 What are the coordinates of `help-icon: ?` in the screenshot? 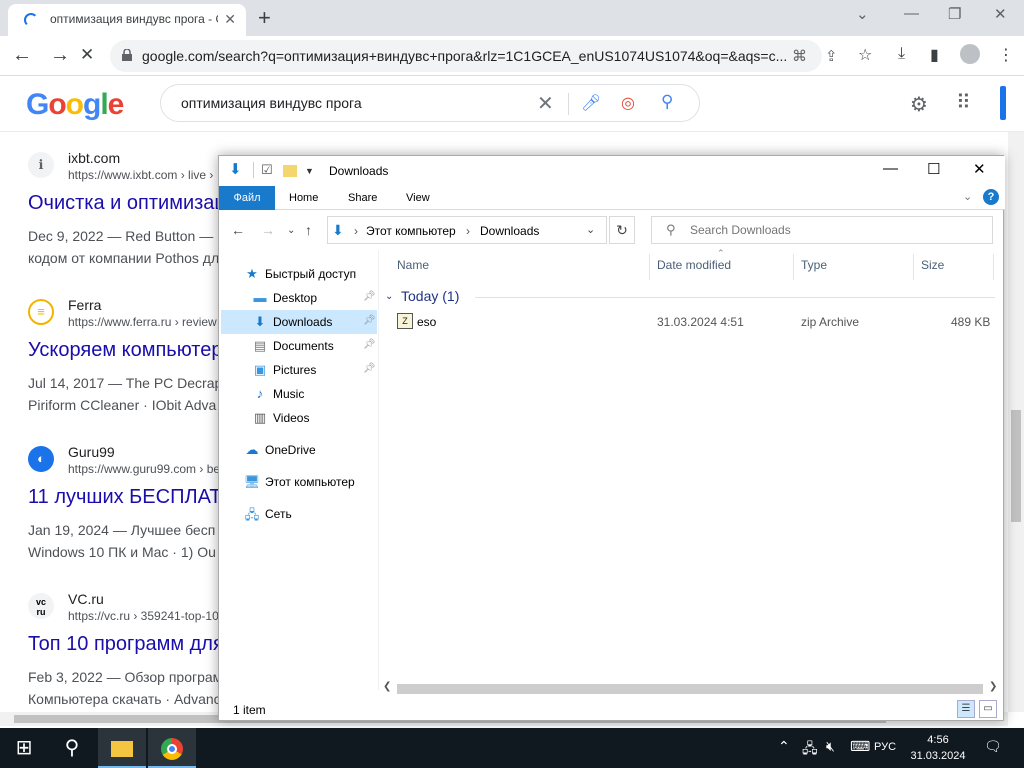 It's located at (991, 197).